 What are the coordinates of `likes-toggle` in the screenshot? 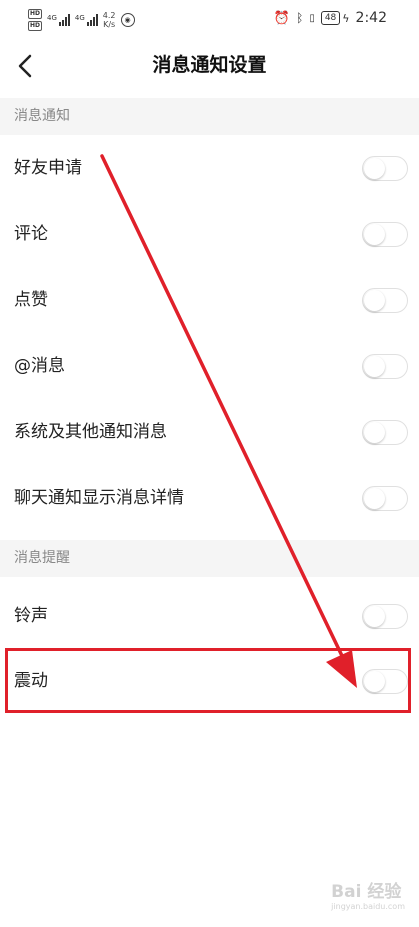 It's located at (385, 300).